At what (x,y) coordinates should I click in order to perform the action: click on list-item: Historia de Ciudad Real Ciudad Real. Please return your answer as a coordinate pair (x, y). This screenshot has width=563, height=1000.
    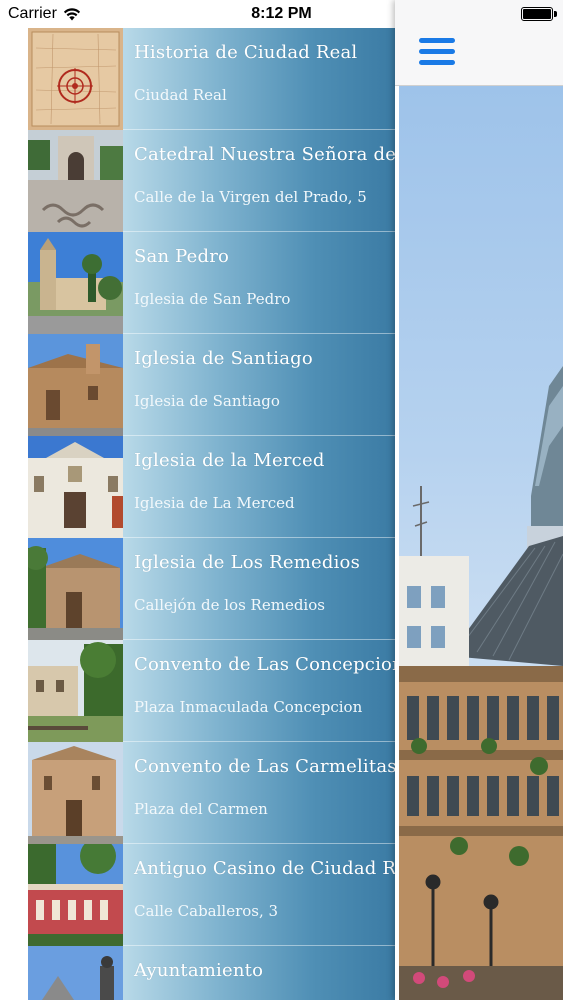
    Looking at the image, I should click on (197, 79).